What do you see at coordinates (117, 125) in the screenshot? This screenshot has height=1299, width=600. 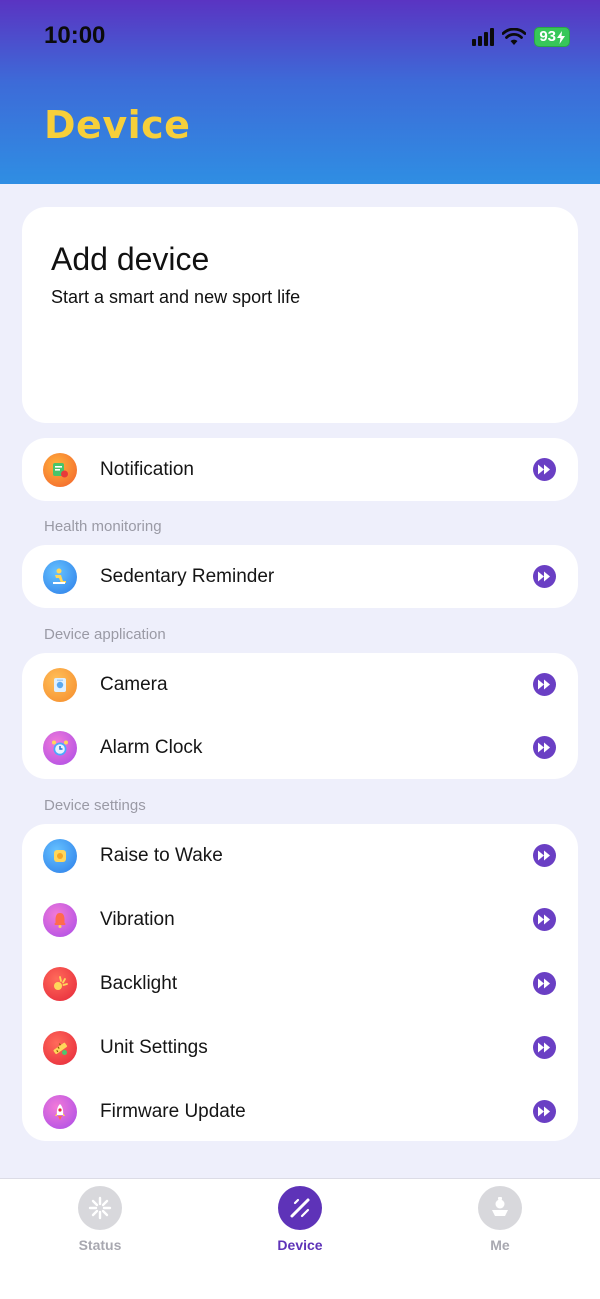 I see `page-title: Device` at bounding box center [117, 125].